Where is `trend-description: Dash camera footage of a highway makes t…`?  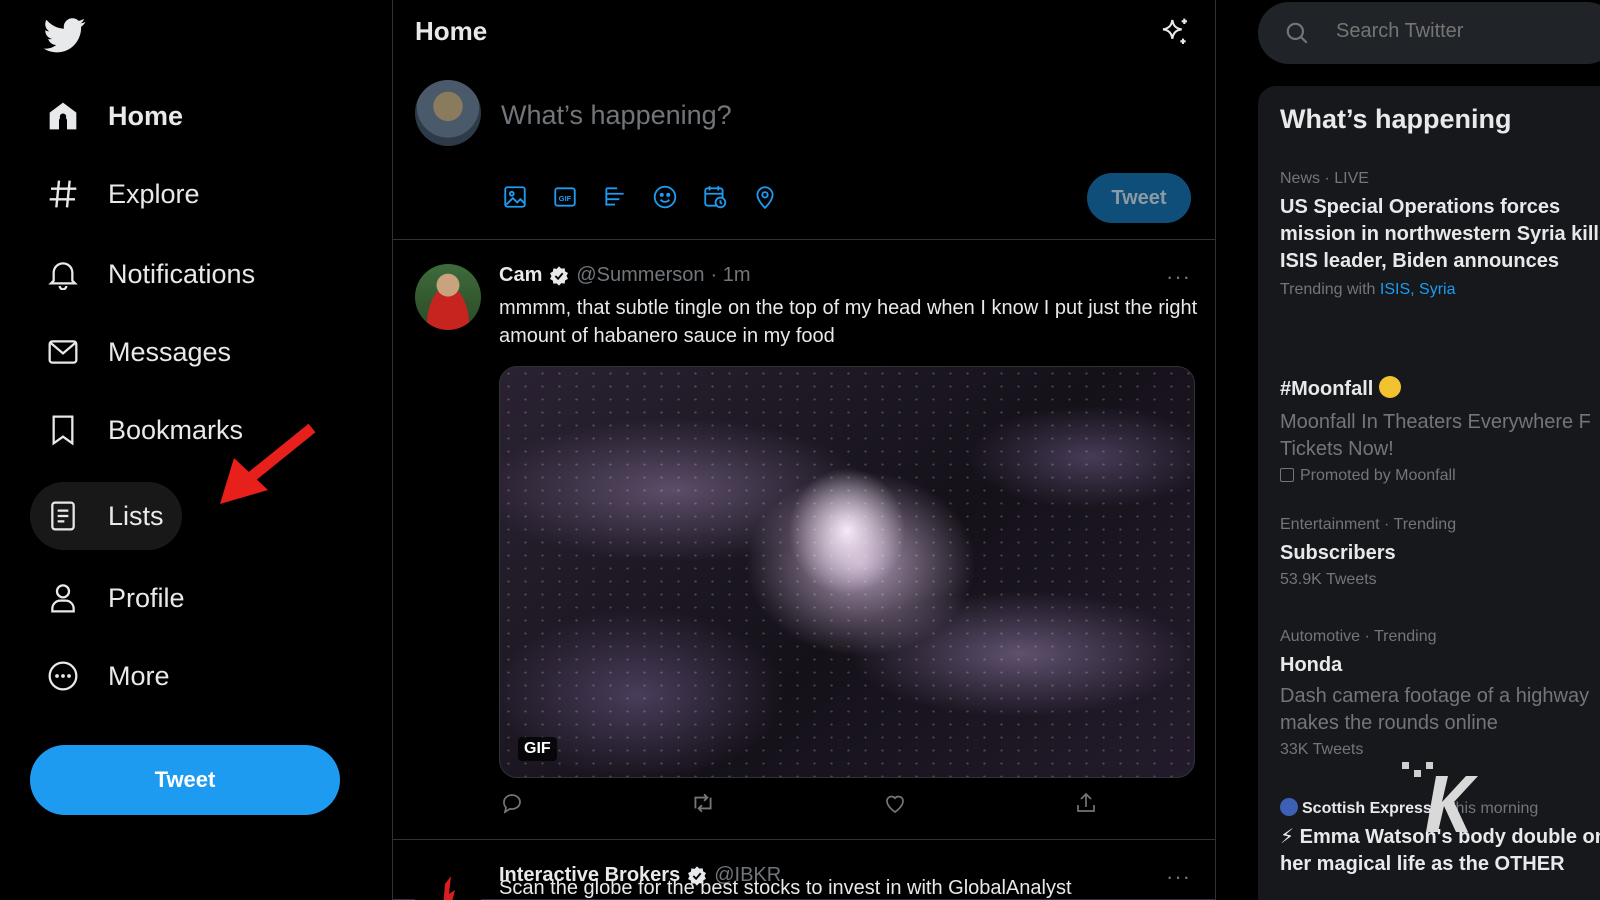
trend-description: Dash camera footage of a highway makes t… is located at coordinates (1435, 709).